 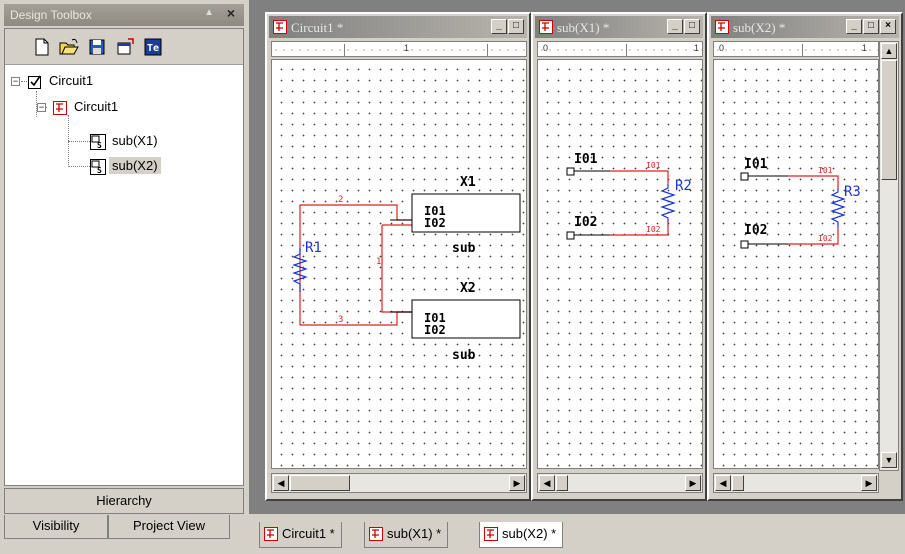 What do you see at coordinates (629, 196) in the screenshot?
I see `sub-x1-schematic: I01 I02 I01 I02 R2` at bounding box center [629, 196].